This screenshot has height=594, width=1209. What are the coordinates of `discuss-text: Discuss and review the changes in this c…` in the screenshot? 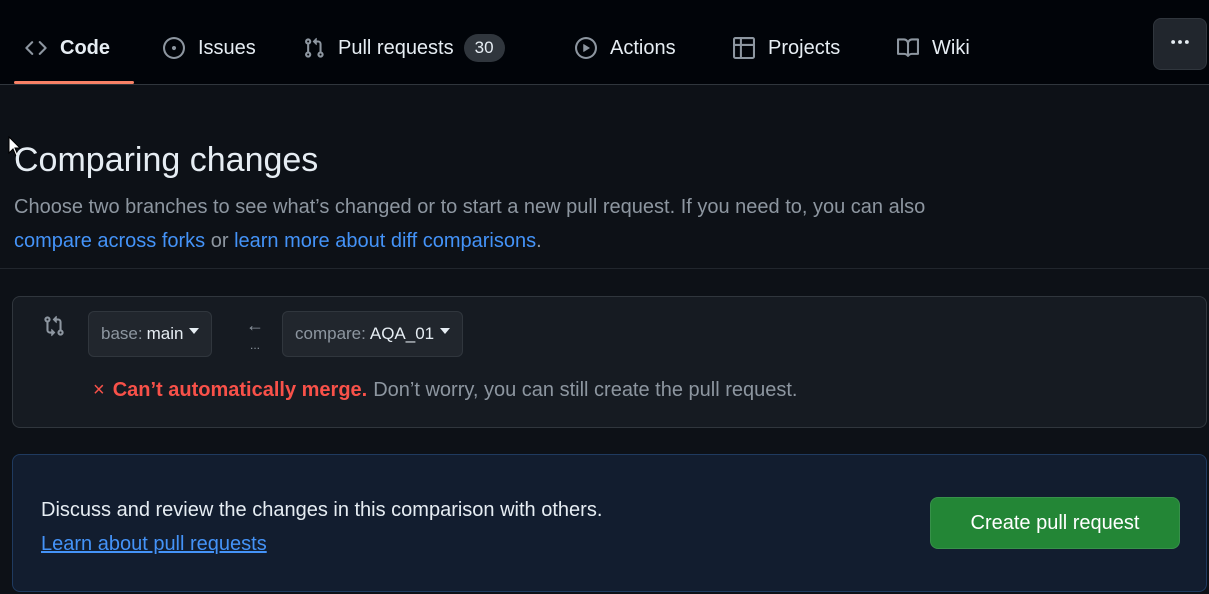 It's located at (322, 510).